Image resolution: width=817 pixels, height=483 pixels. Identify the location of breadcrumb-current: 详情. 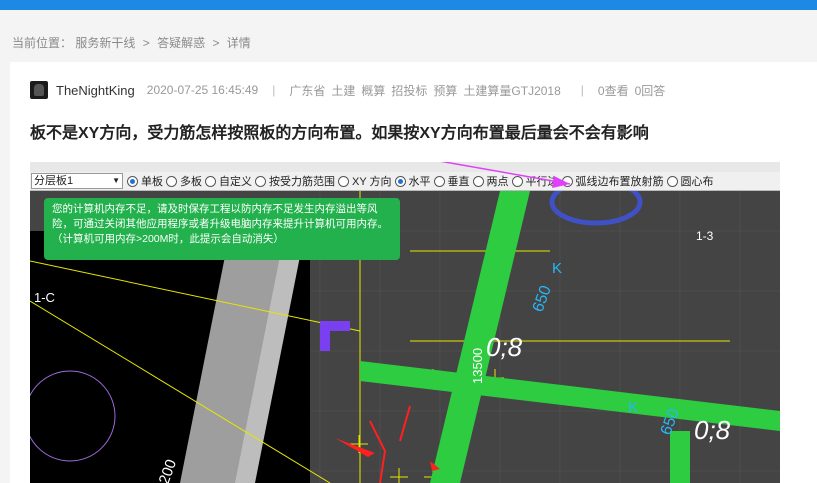
(238, 43).